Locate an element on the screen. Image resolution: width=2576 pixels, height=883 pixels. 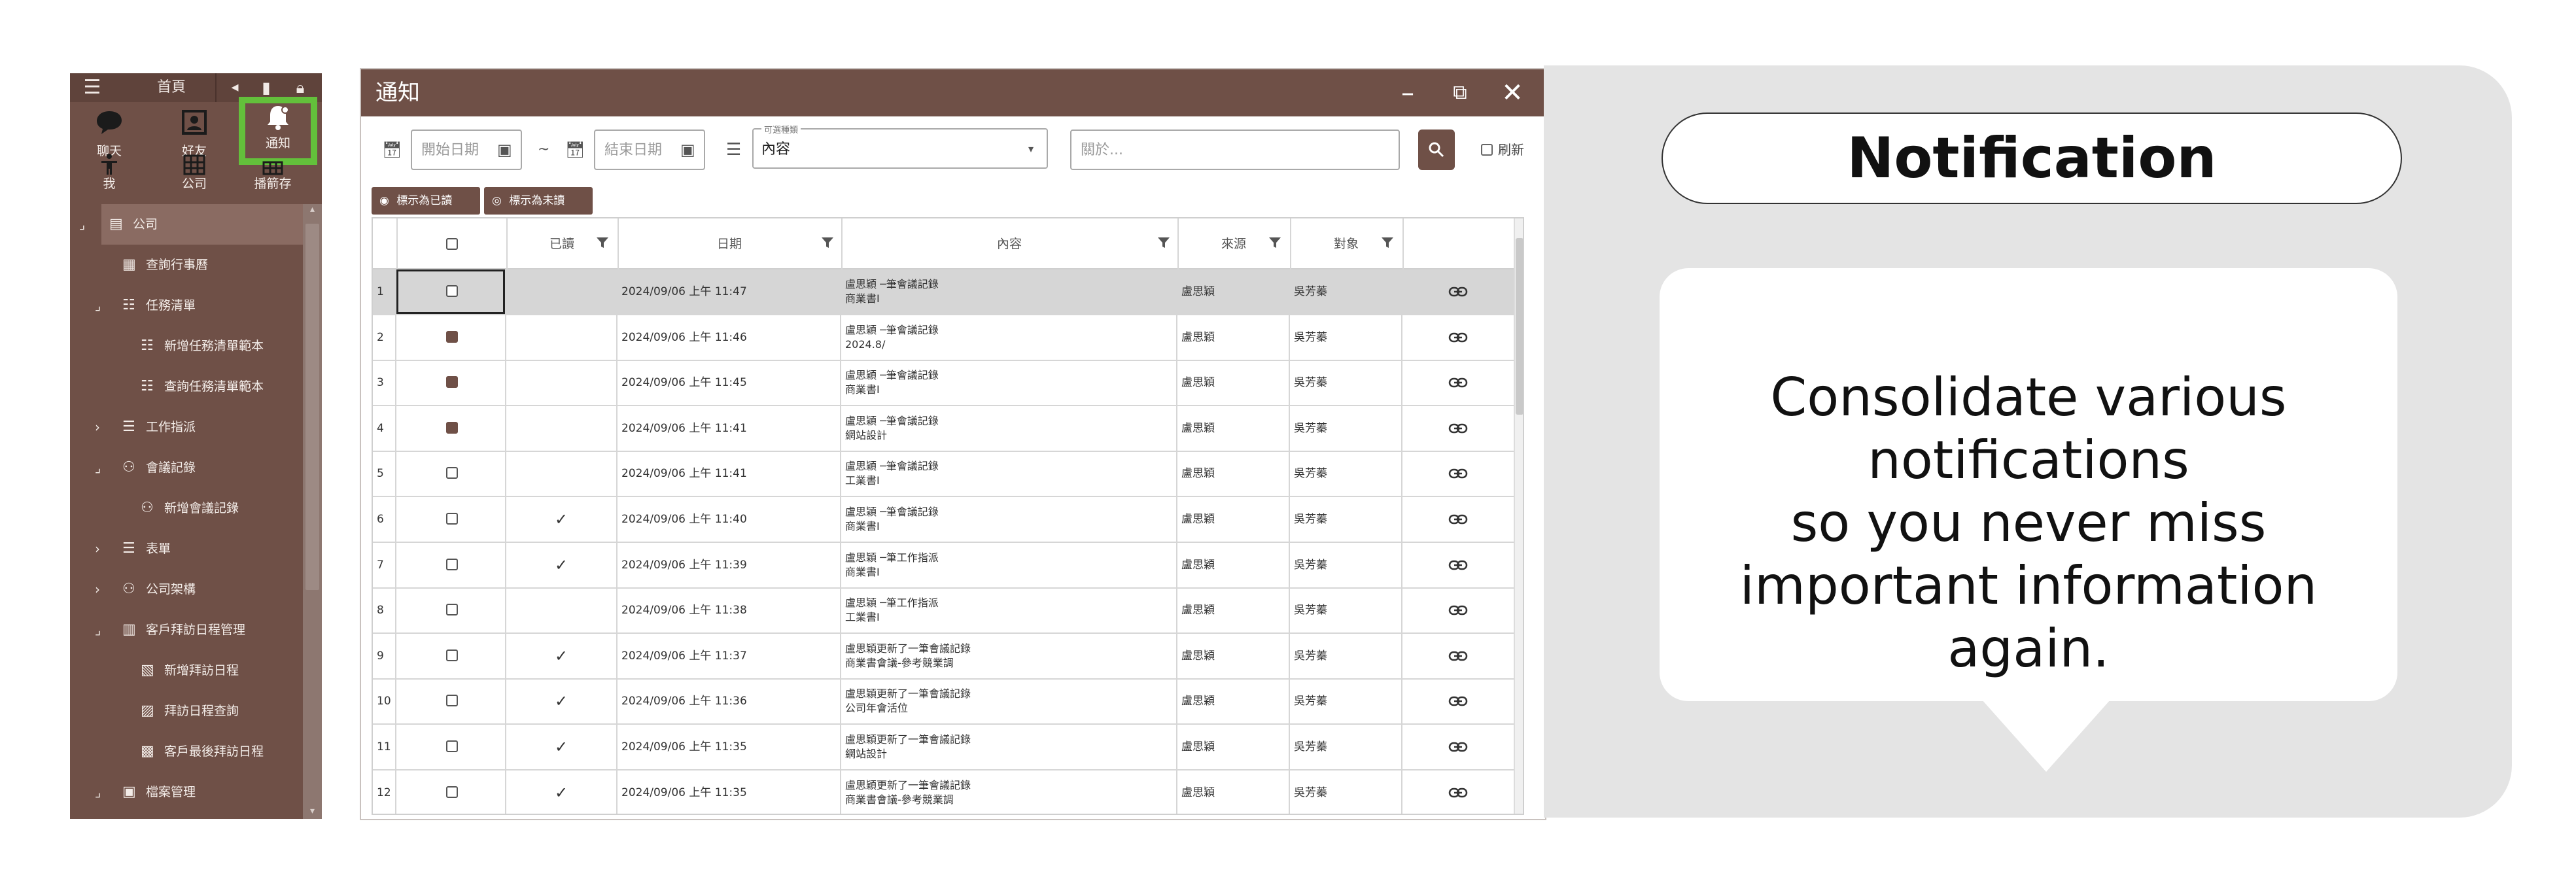
sidebar-tree-item: › ☰ 表單 is located at coordinates (187, 548).